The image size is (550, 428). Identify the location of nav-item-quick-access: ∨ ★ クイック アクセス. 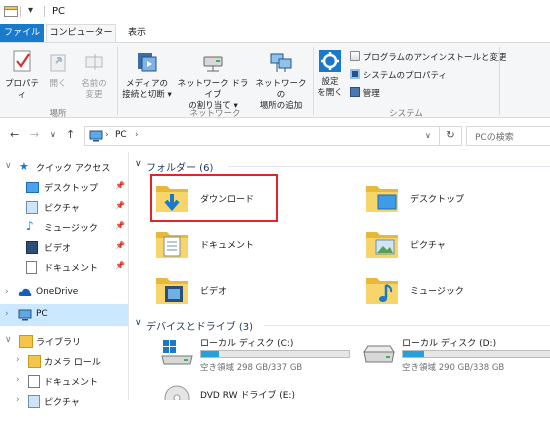
(64, 167).